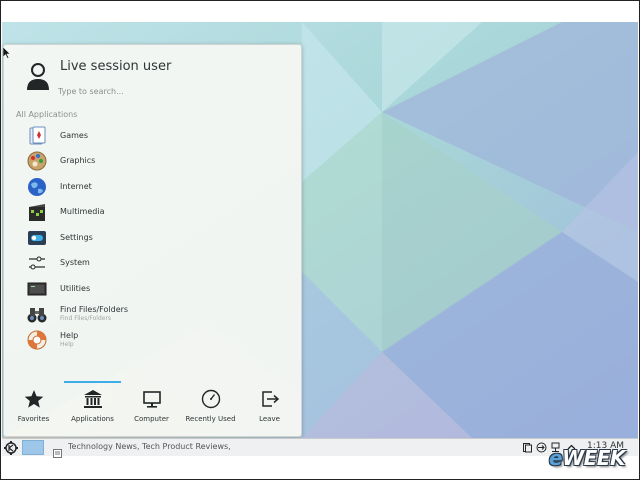  Describe the element at coordinates (34, 399) in the screenshot. I see `star-icon` at that location.